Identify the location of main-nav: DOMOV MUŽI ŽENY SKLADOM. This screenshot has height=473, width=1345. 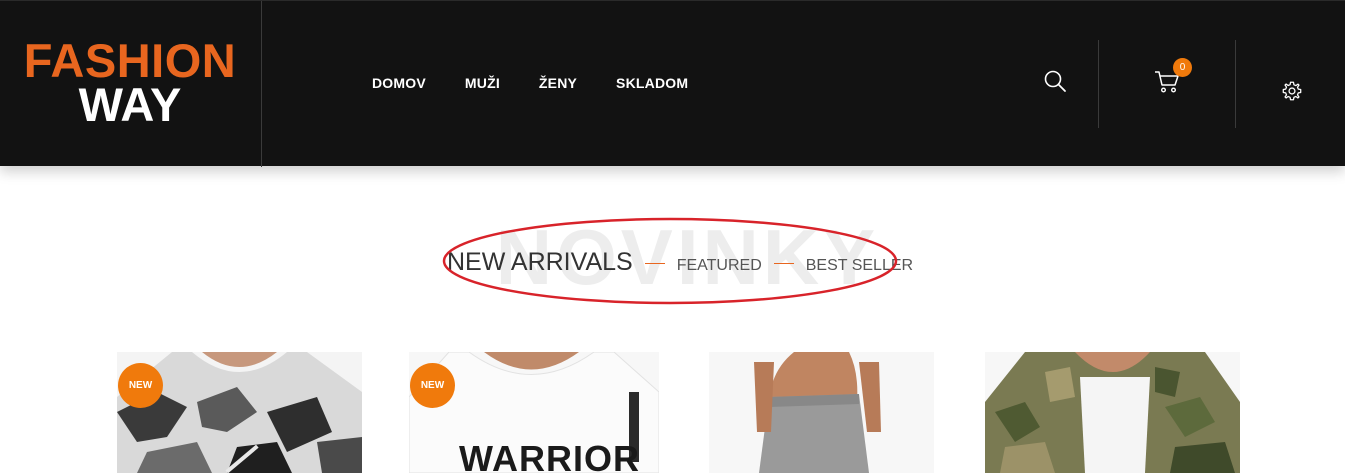
(549, 83).